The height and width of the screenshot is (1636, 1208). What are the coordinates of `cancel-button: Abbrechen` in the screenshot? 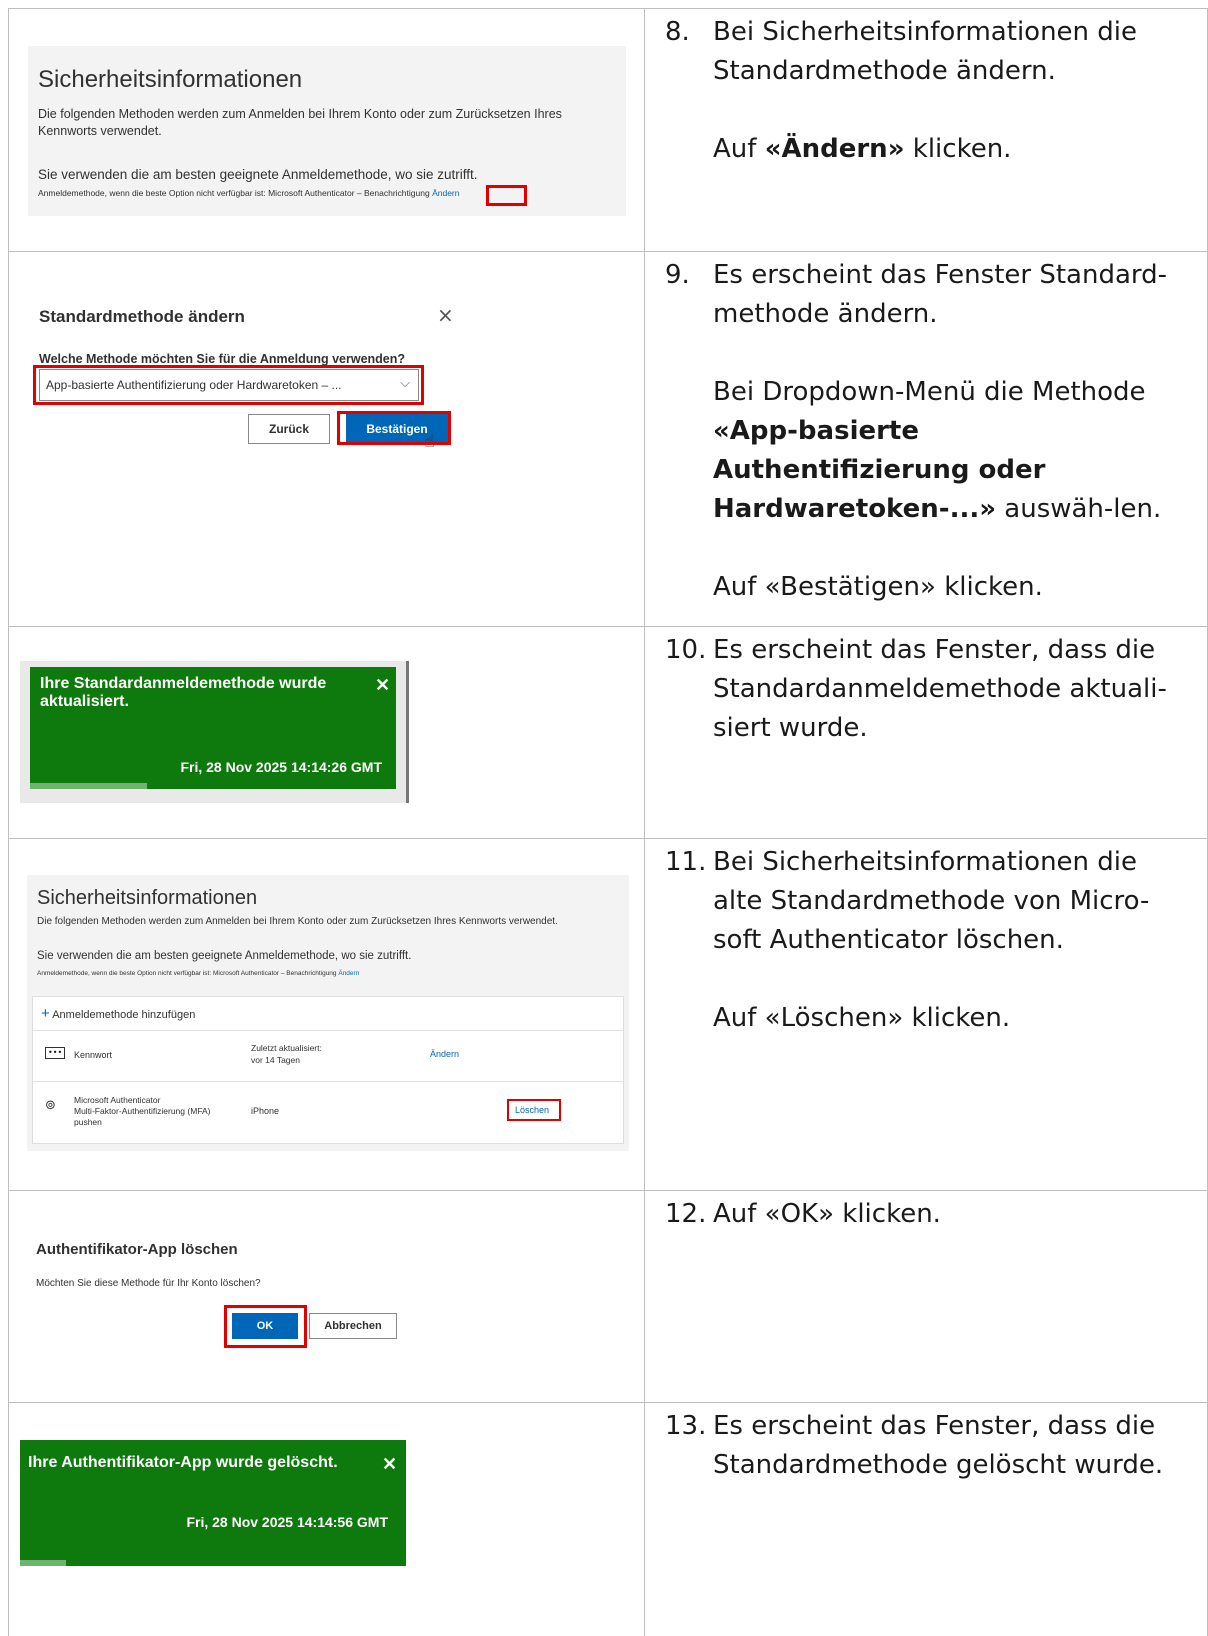 It's located at (353, 1326).